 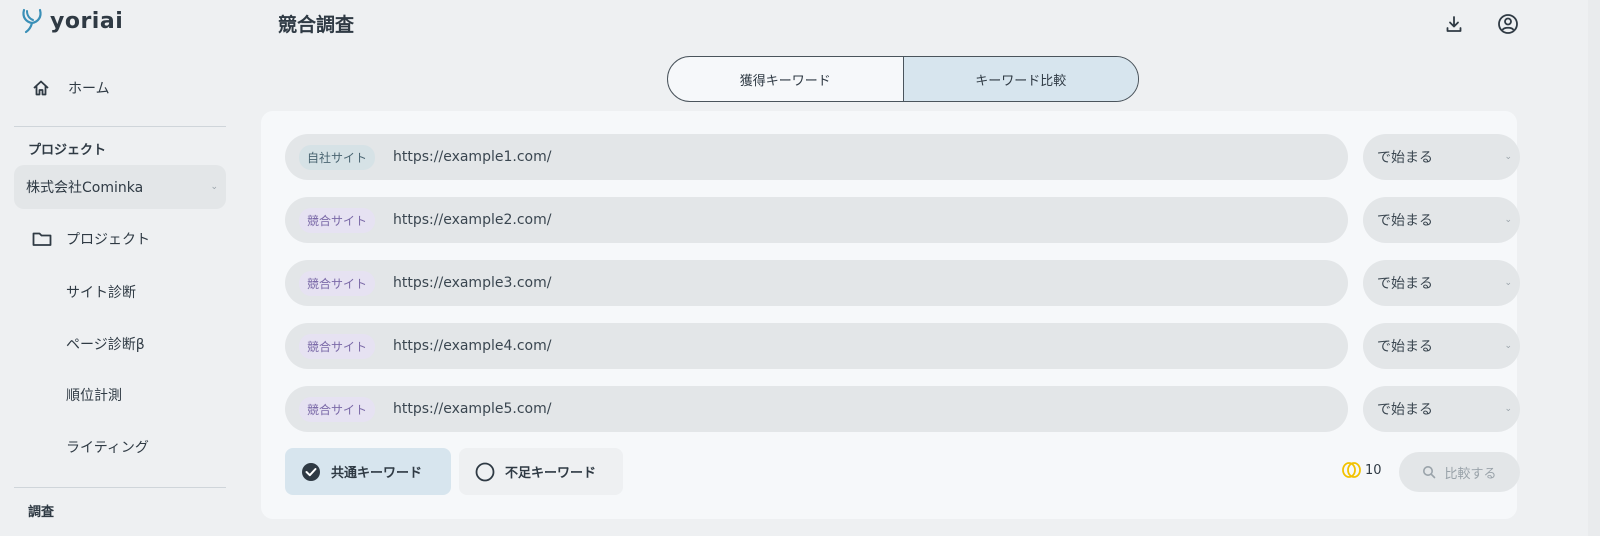 I want to click on project-section-label: プロジェクト, so click(x=67, y=150).